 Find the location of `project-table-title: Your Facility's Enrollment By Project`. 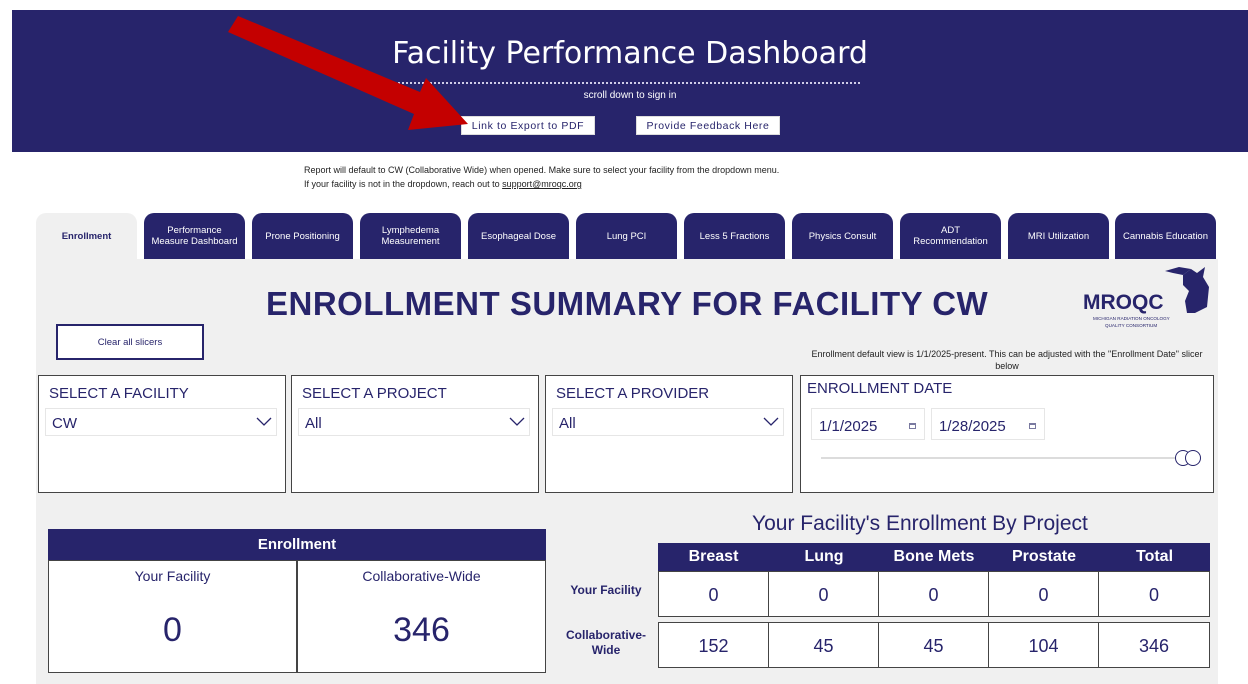

project-table-title: Your Facility's Enrollment By Project is located at coordinates (920, 523).